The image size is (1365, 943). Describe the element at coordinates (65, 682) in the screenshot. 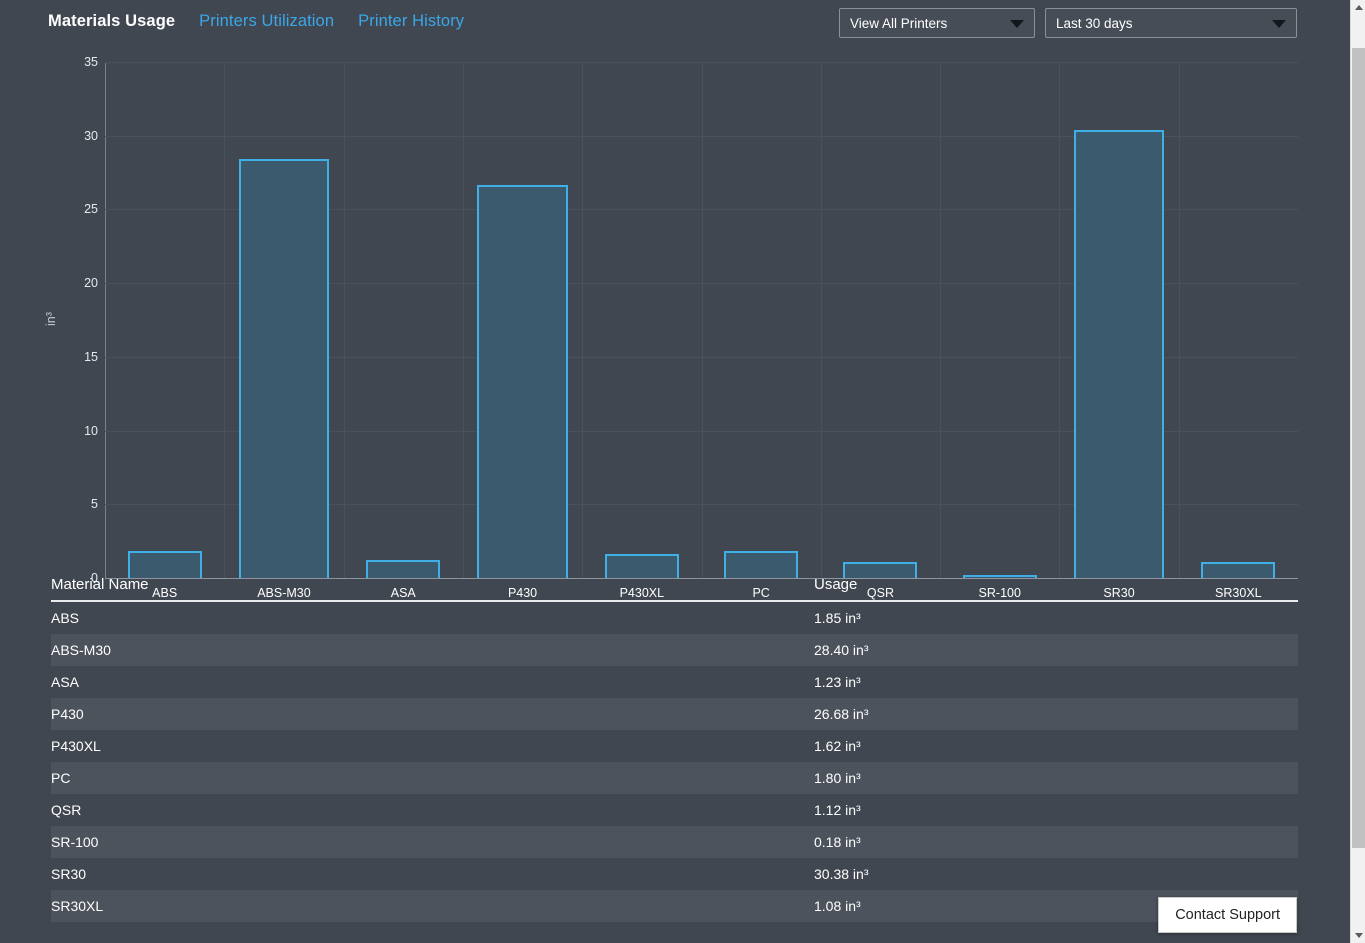

I see `cell-material-name: ASA` at that location.